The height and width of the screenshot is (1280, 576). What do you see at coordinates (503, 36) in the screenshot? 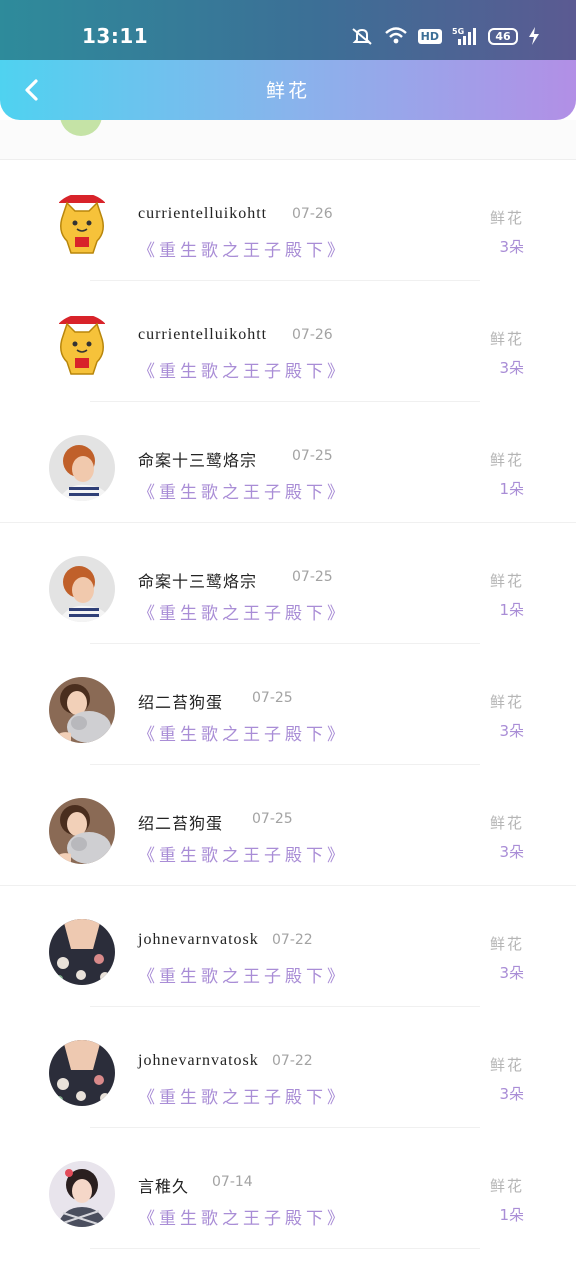
I see `battery-icon: 46` at bounding box center [503, 36].